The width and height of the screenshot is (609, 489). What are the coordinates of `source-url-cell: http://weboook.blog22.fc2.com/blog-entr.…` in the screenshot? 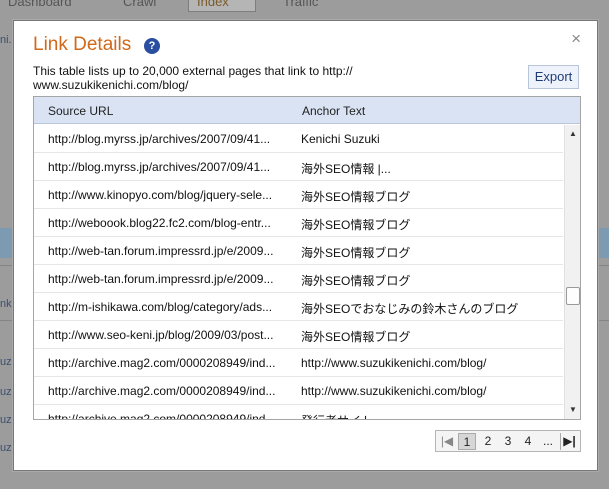 It's located at (170, 223).